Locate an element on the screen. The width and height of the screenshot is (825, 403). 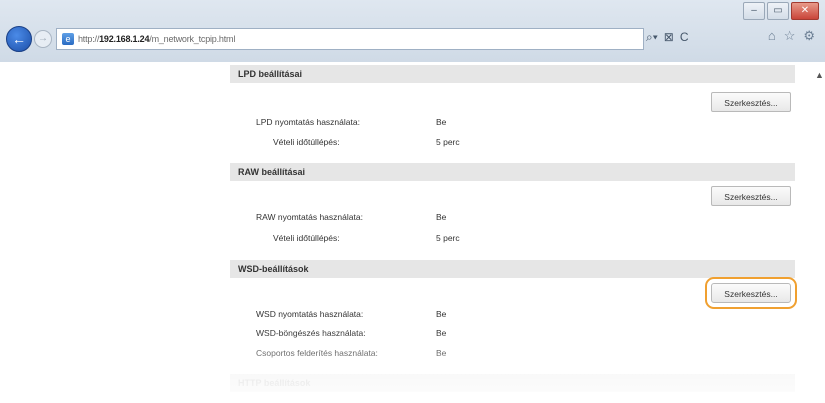
raw-print-label: RAW nyomtatás használata: is located at coordinates (309, 217).